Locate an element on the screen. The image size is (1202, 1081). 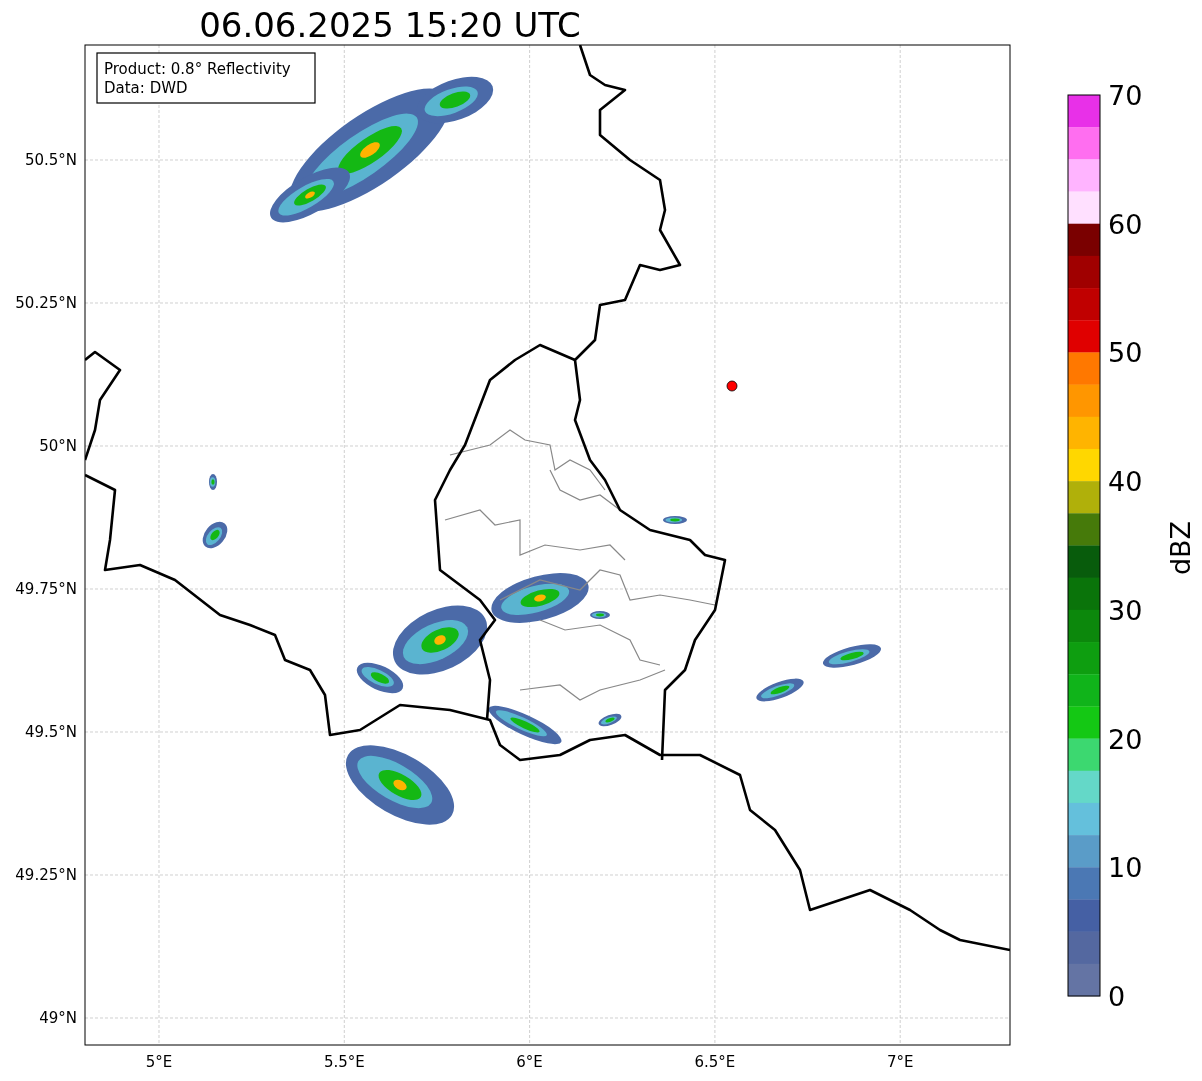
colorbar-tick-label: 20 is located at coordinates (1125, 739).